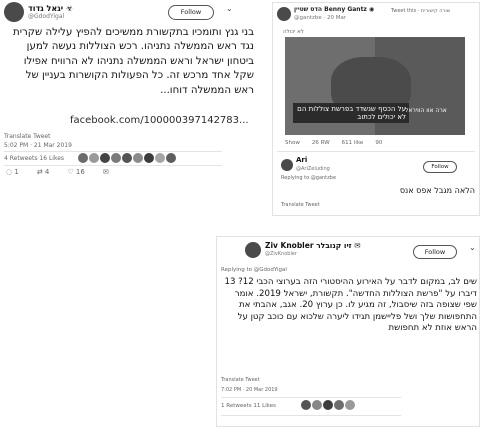 The image size is (480, 427). What do you see at coordinates (334, 18) in the screenshot?
I see `author-handle: @gantzbe · 20 Mar` at bounding box center [334, 18].